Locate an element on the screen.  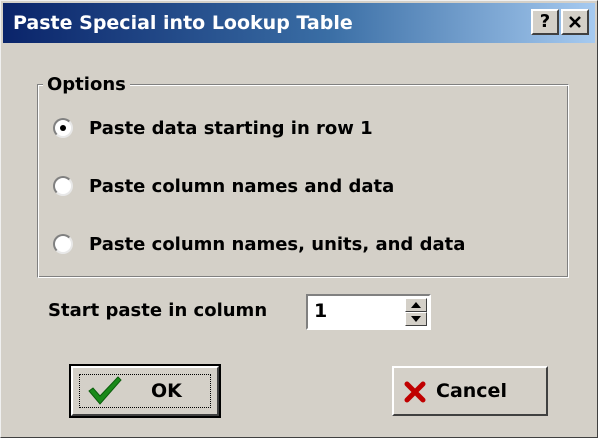
radio-button-checked is located at coordinates (63, 128).